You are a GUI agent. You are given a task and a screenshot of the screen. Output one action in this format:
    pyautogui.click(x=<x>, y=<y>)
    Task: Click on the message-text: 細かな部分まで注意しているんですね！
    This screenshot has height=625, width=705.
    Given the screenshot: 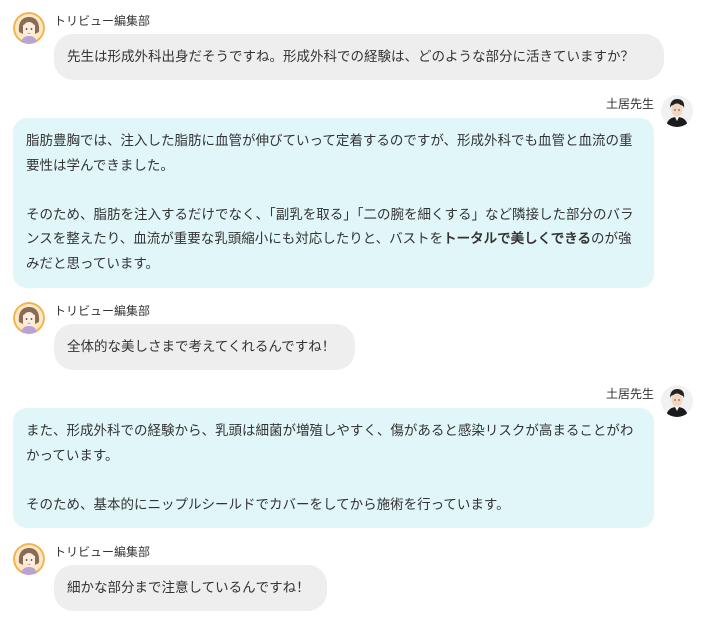 What is the action you would take?
    pyautogui.click(x=188, y=588)
    